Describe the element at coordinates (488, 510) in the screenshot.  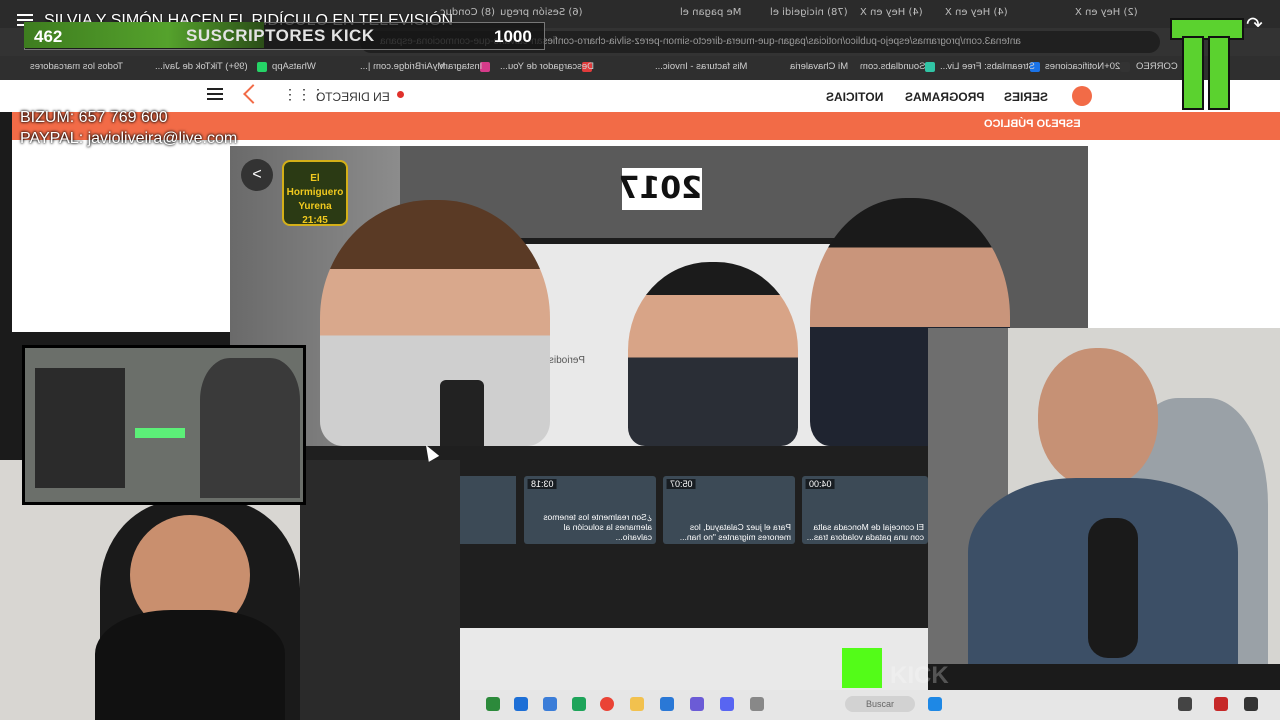
I see `related-video-card-partial` at that location.